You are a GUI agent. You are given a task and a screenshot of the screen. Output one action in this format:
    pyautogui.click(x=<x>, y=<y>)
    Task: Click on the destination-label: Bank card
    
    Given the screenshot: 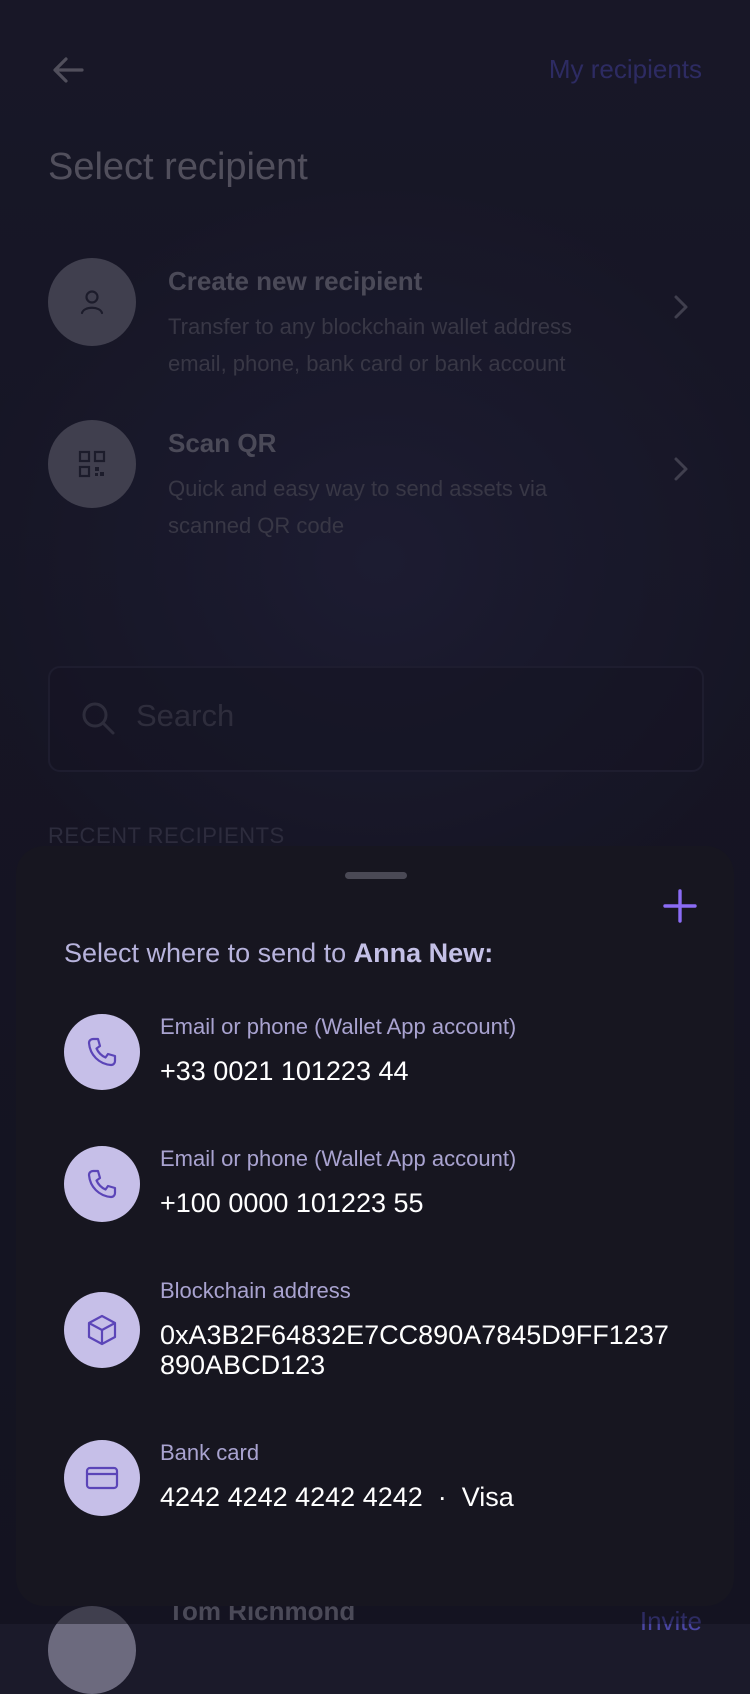 What is the action you would take?
    pyautogui.click(x=210, y=1452)
    